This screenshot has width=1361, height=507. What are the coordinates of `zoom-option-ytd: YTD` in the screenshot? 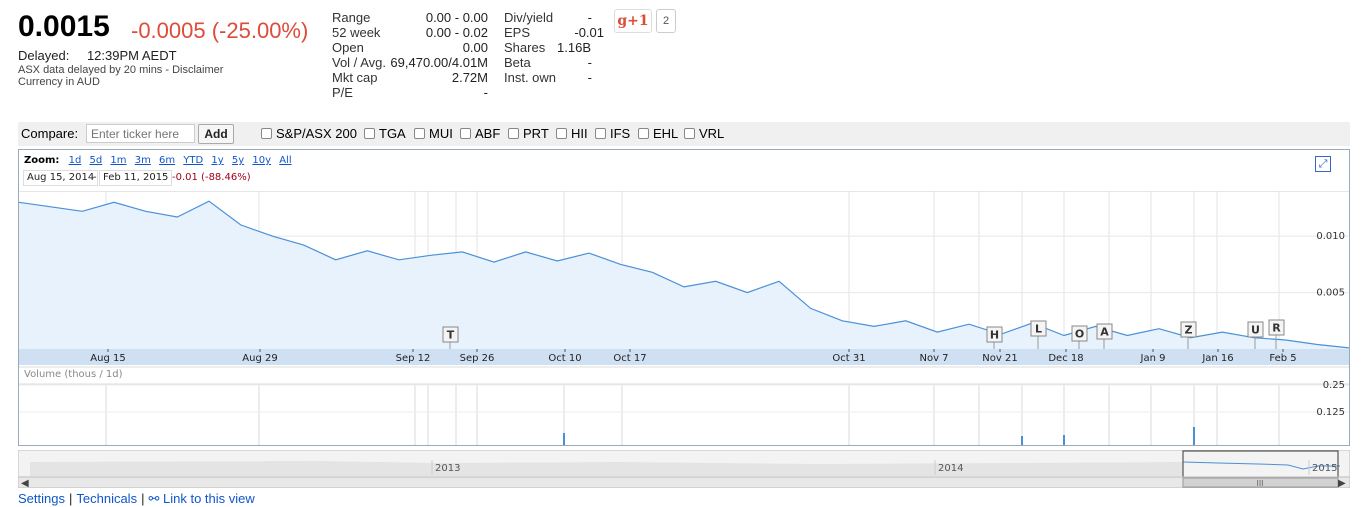 It's located at (193, 160).